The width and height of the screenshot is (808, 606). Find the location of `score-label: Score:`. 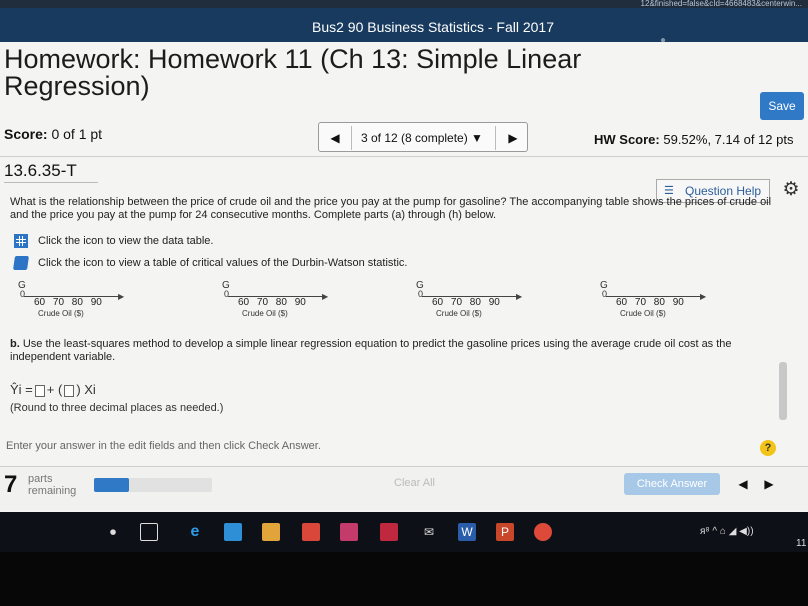

score-label: Score: is located at coordinates (26, 134).